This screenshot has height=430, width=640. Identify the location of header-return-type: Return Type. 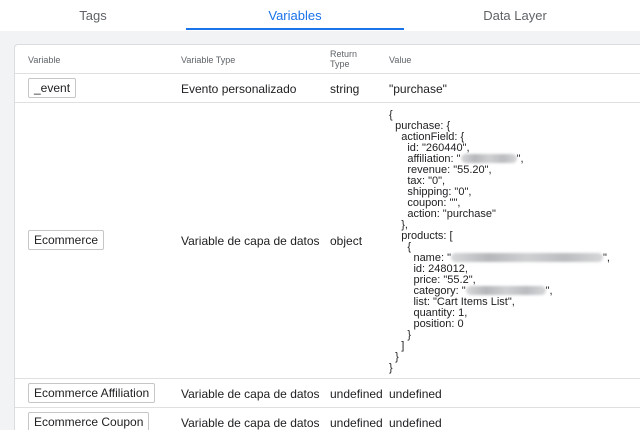
(343, 59).